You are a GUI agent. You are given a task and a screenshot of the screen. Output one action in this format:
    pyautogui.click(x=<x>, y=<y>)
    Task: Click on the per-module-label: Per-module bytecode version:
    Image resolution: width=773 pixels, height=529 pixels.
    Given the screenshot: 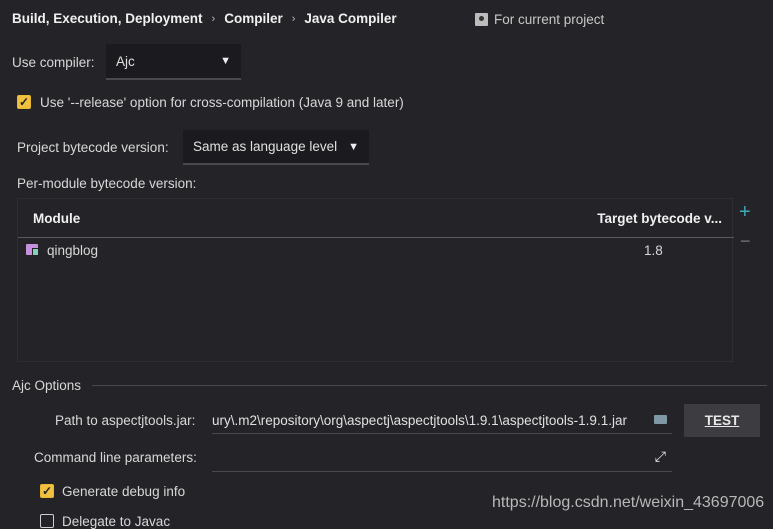 What is the action you would take?
    pyautogui.click(x=107, y=183)
    